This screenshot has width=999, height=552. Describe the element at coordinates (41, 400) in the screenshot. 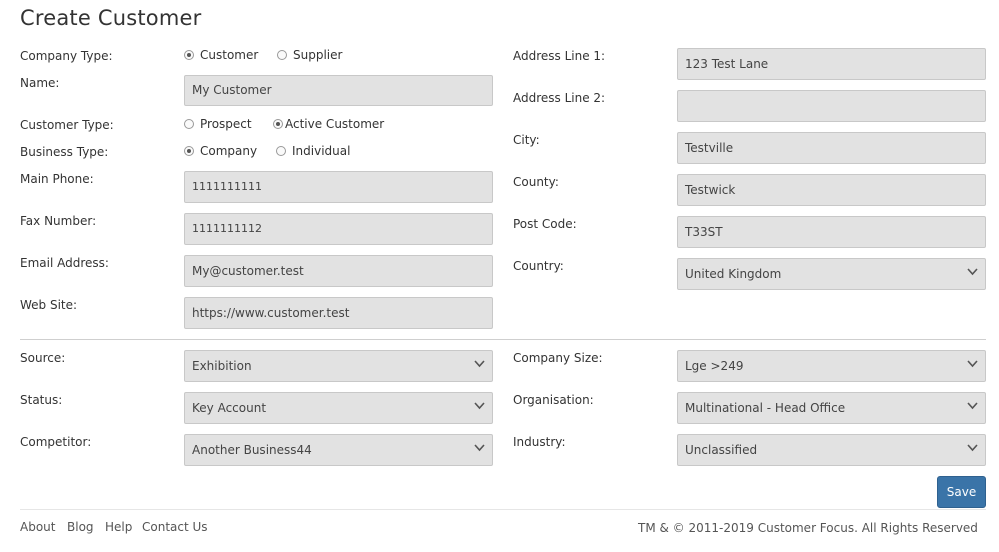

I see `status-label: Status:` at that location.